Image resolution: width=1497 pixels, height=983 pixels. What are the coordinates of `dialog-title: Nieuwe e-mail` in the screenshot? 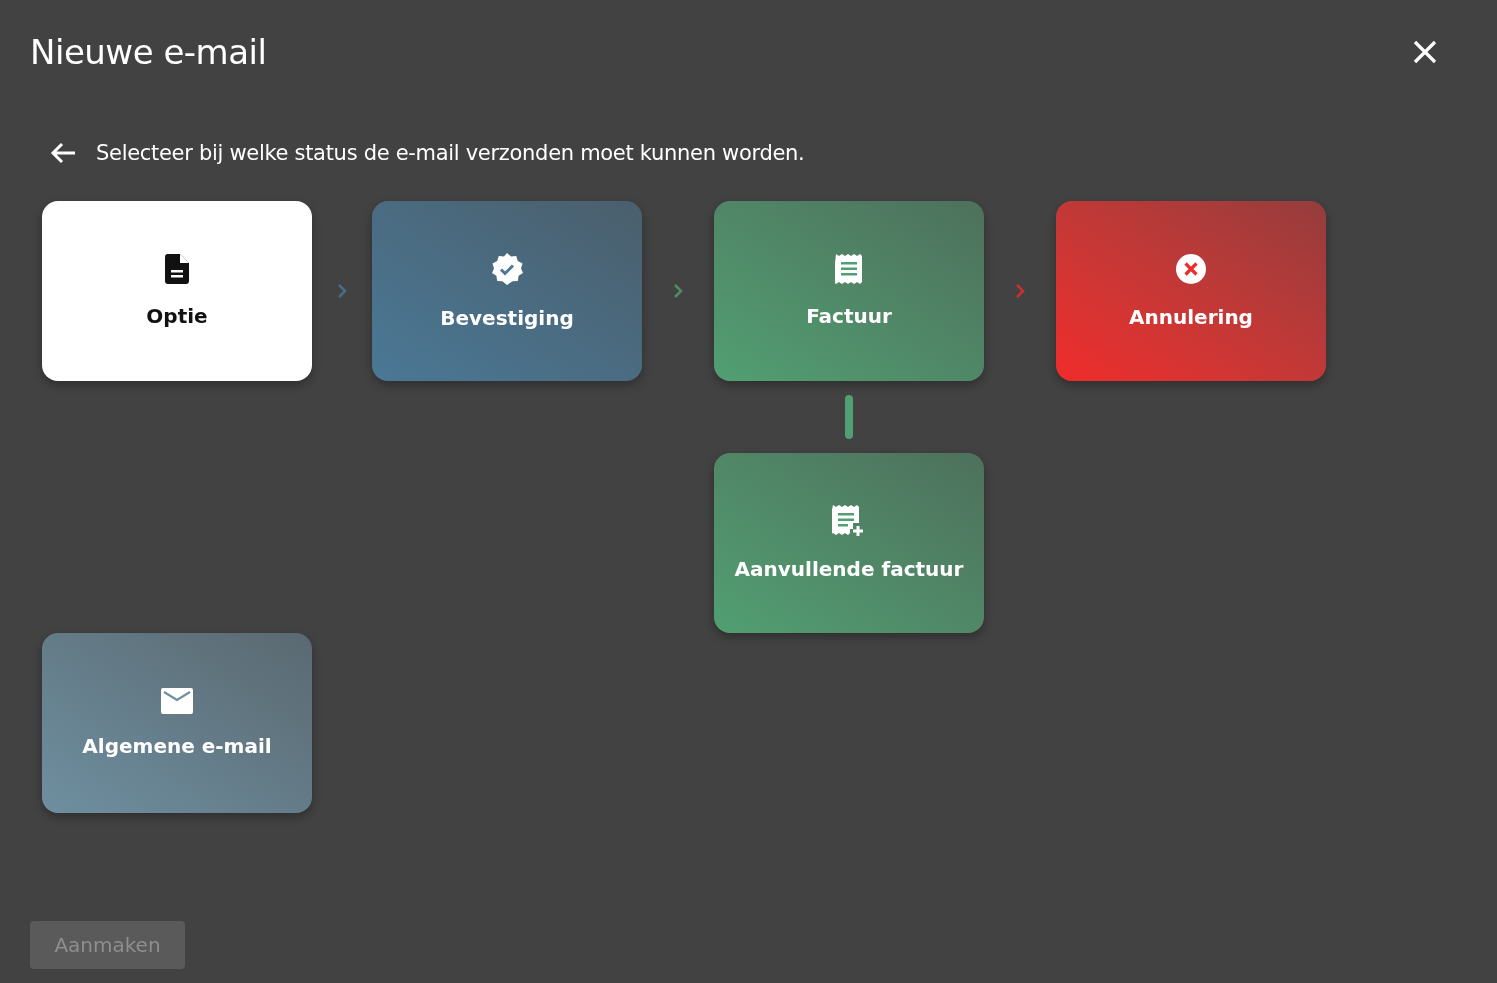 It's located at (148, 52).